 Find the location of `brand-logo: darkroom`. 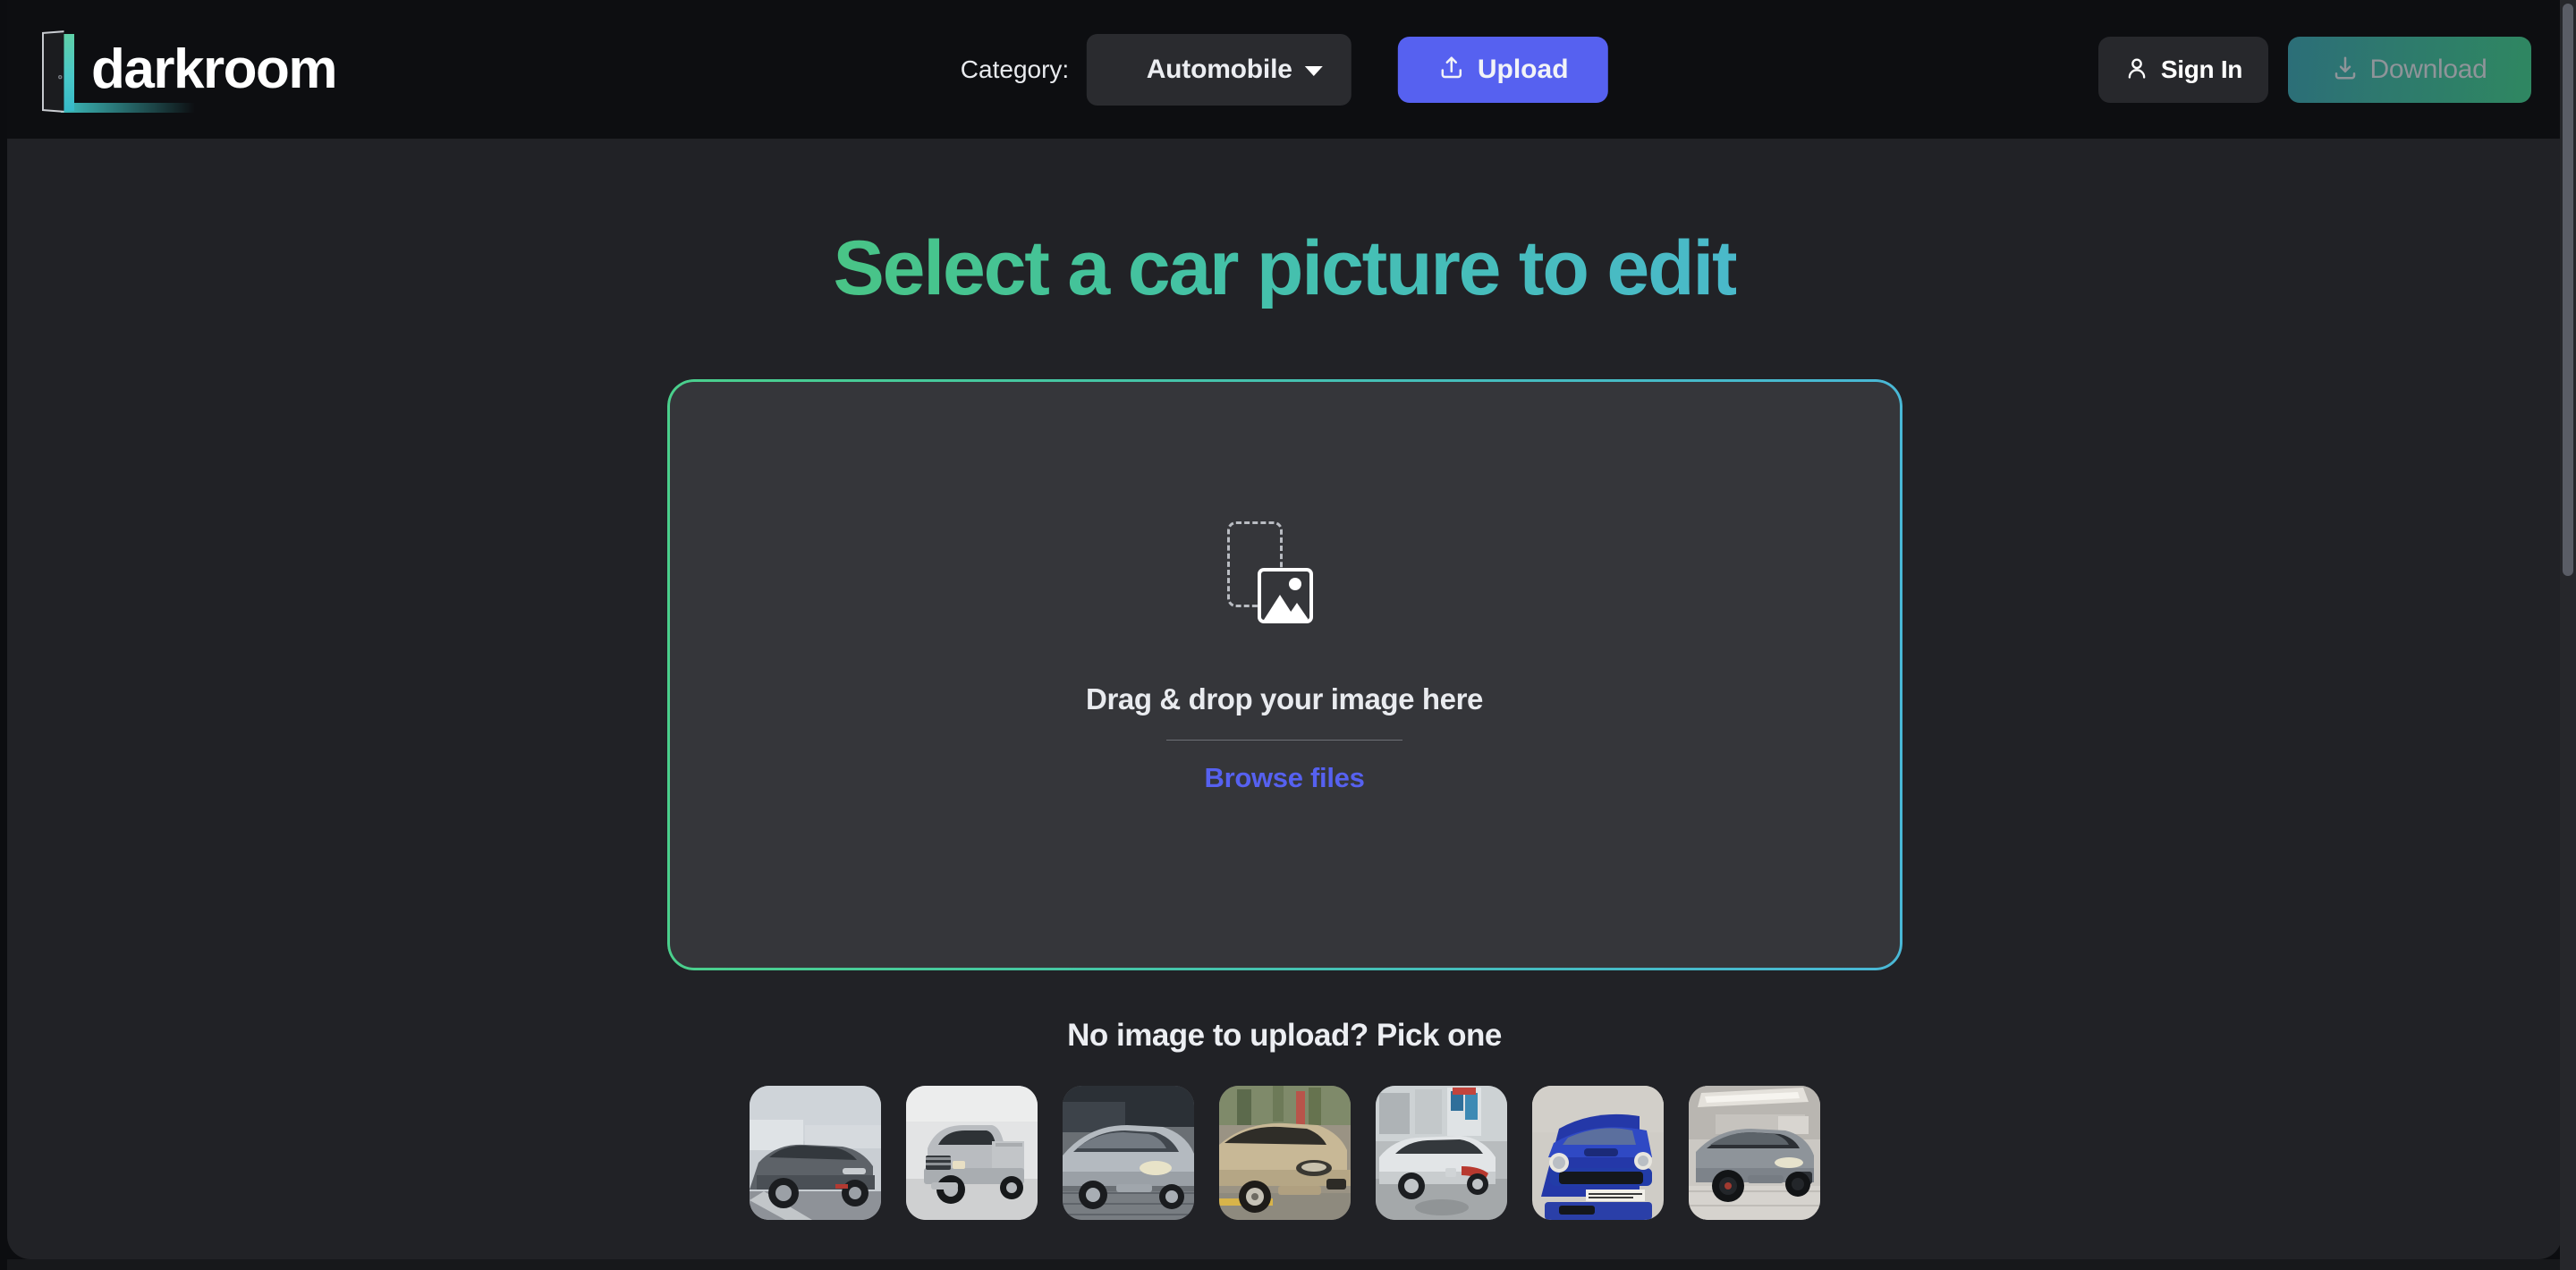

brand-logo: darkroom is located at coordinates (185, 71).